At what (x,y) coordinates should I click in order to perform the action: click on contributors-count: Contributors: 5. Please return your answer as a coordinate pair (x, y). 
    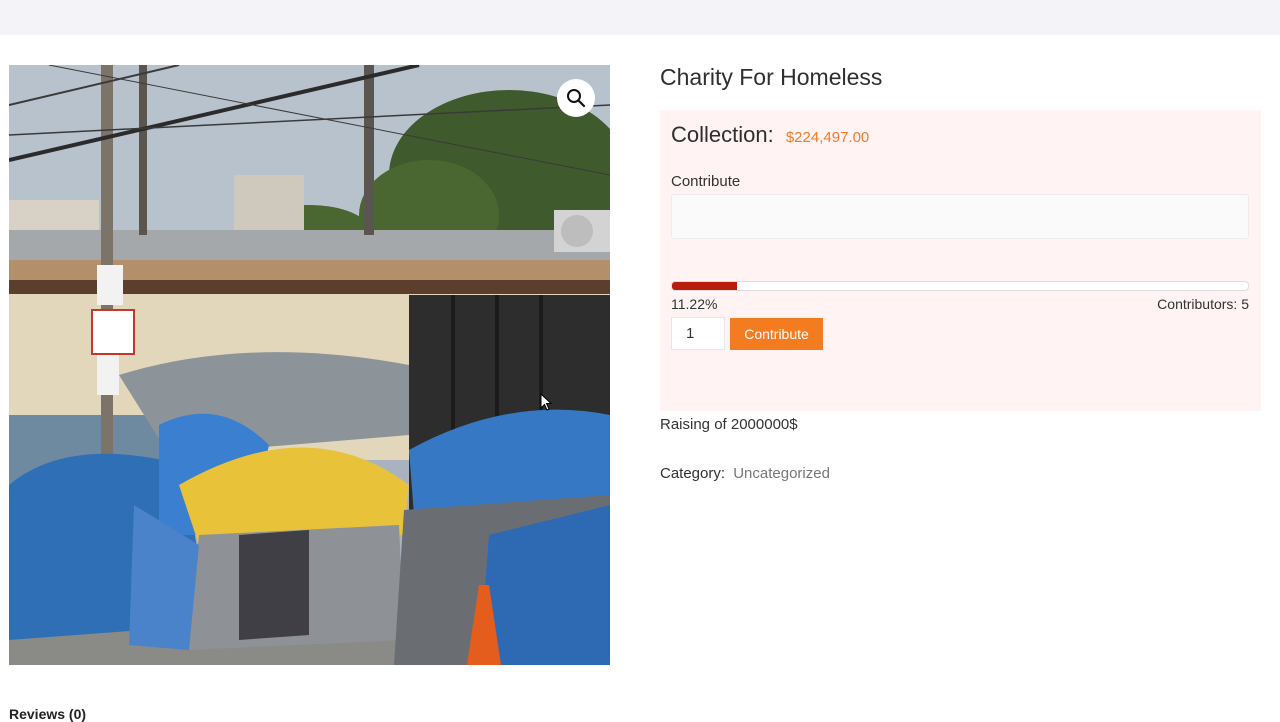
    Looking at the image, I should click on (1203, 304).